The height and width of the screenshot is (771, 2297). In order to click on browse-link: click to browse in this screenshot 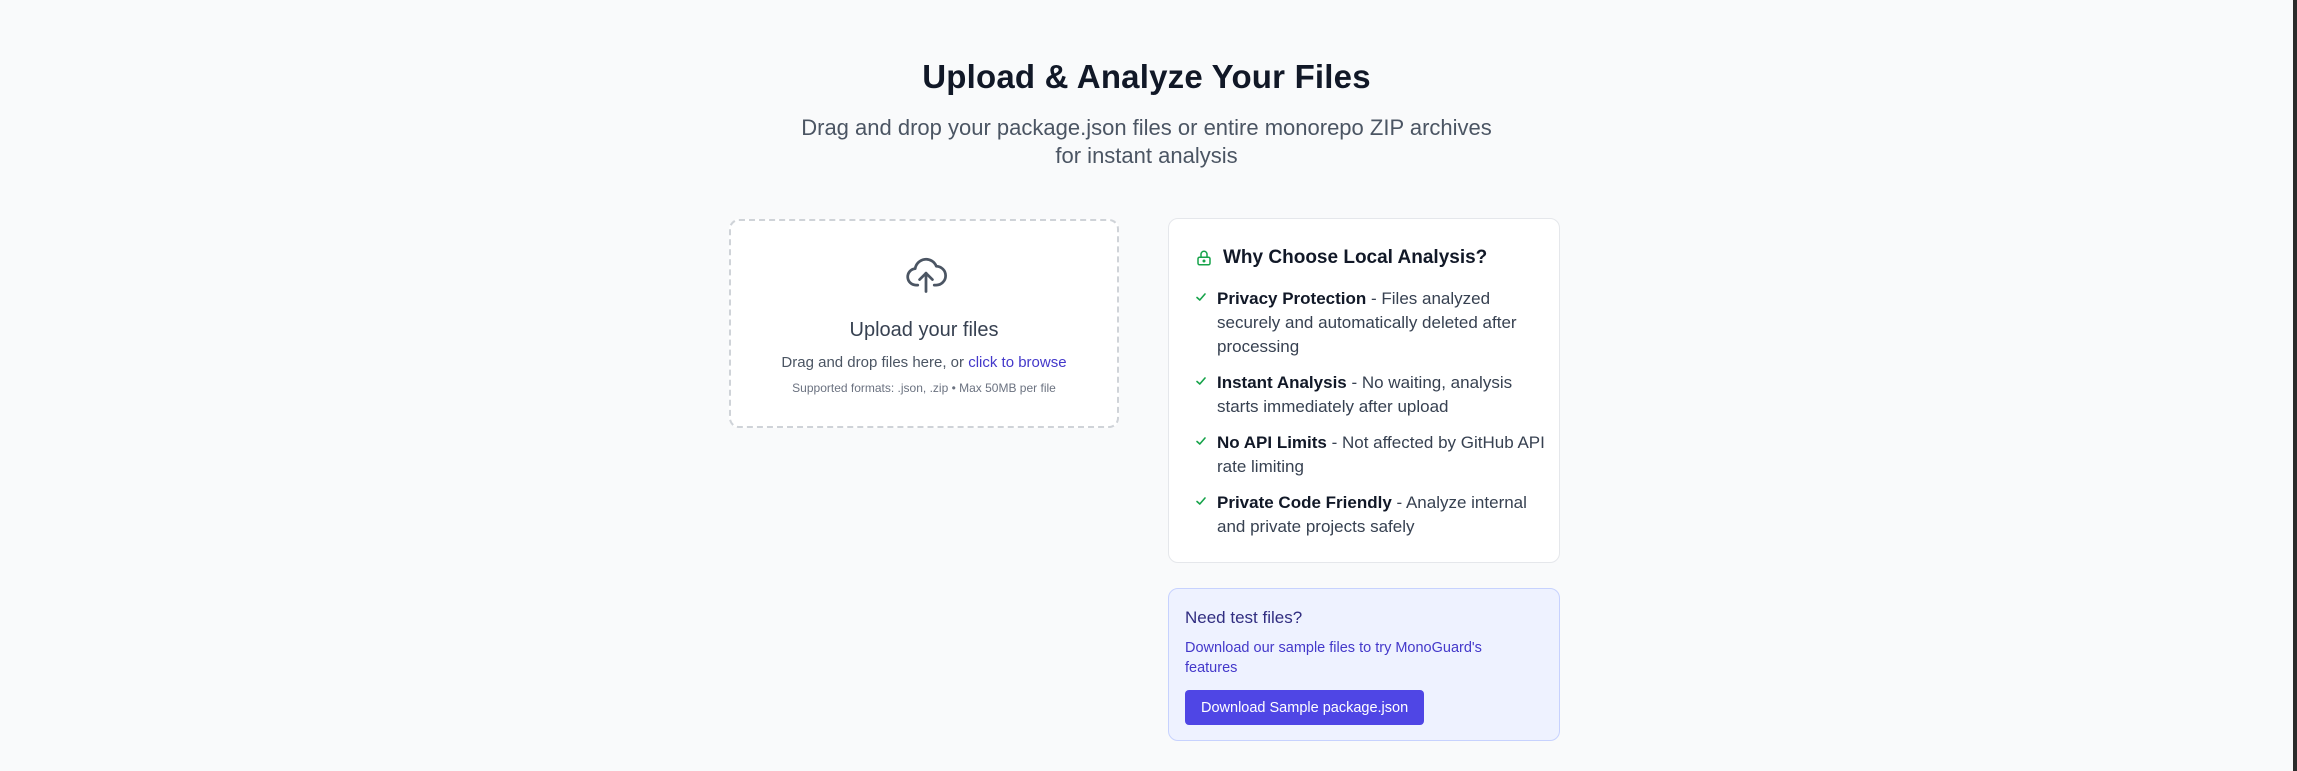, I will do `click(1017, 362)`.